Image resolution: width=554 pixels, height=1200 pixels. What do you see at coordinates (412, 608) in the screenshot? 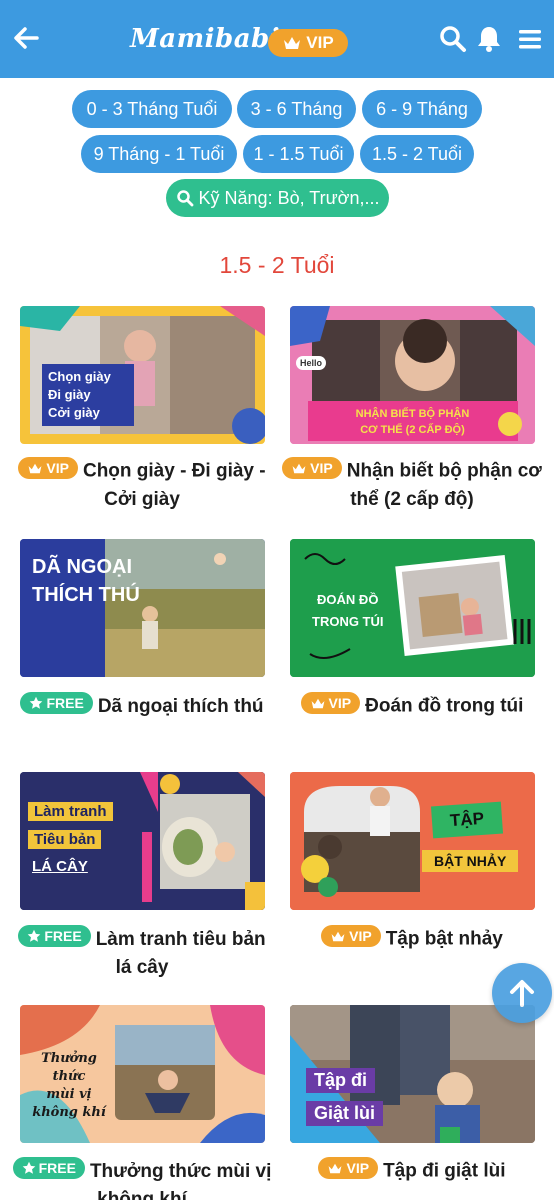
I see `card-thumbnail: ĐOÁN ĐỒ TRONG TÚI` at bounding box center [412, 608].